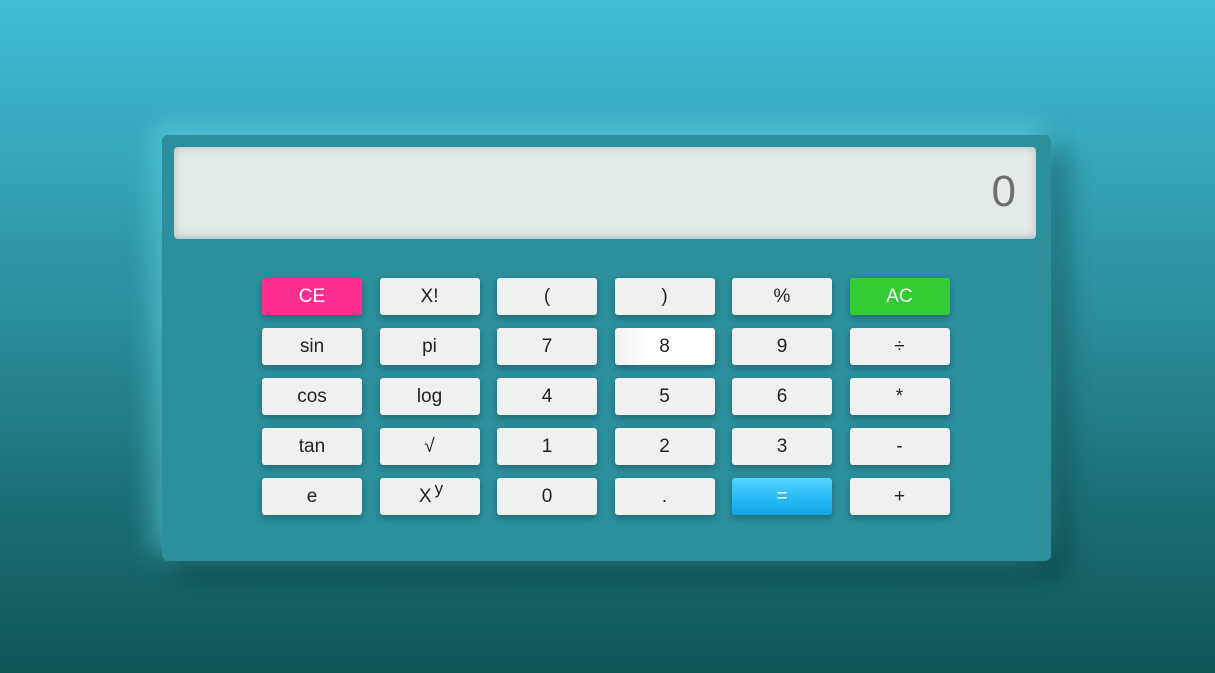 The width and height of the screenshot is (1215, 673). I want to click on add-button: +, so click(899, 496).